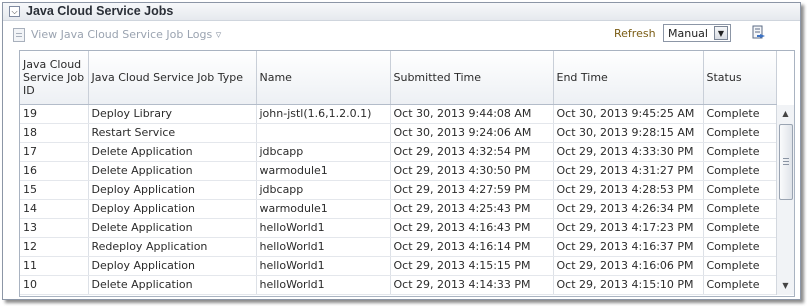 This screenshot has width=807, height=306. What do you see at coordinates (14, 11) in the screenshot?
I see `chevron-down-icon: ⌵` at bounding box center [14, 11].